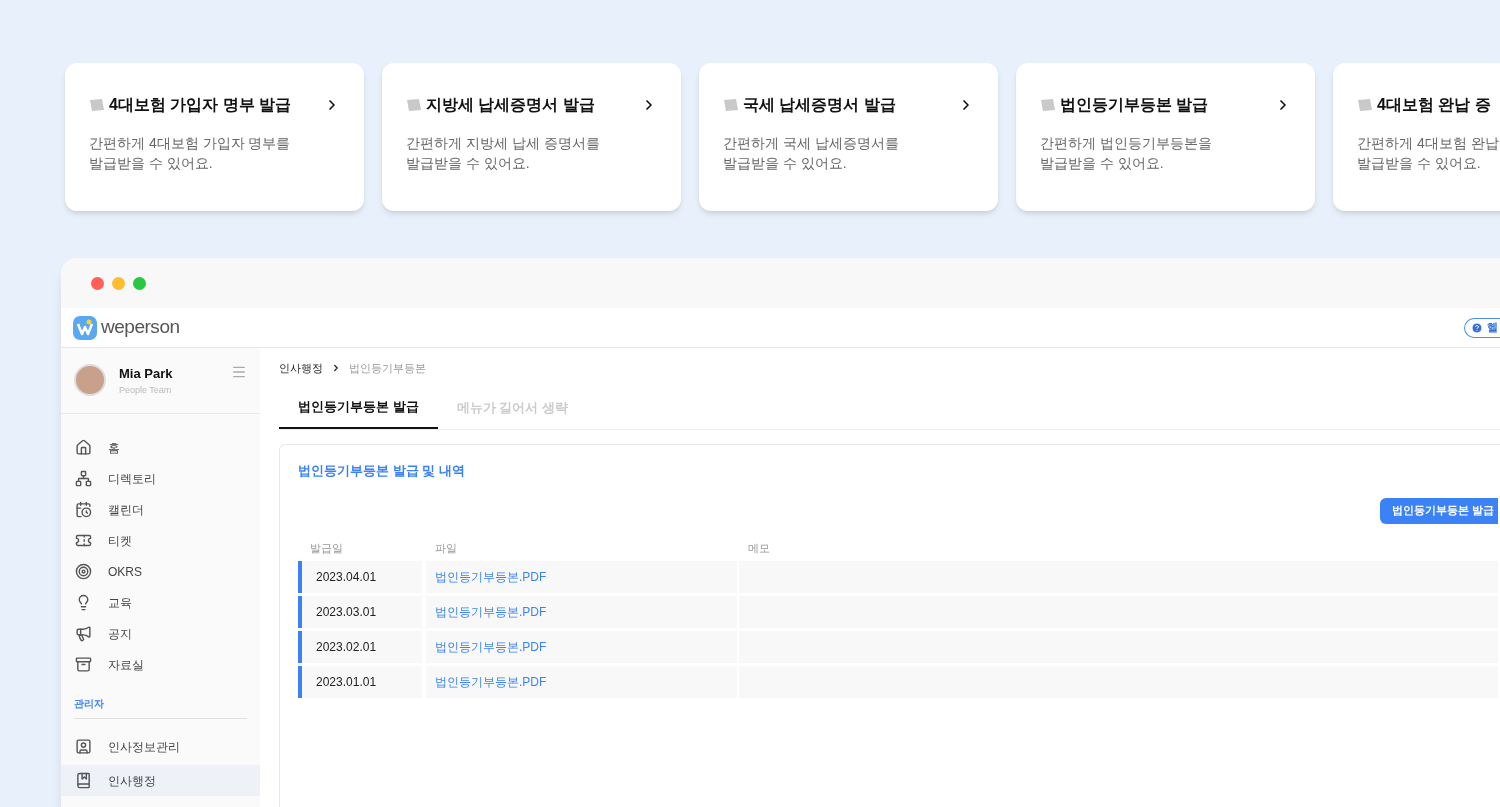 This screenshot has width=1500, height=807. What do you see at coordinates (382, 471) in the screenshot?
I see `panel-title: 법인등기부등본 발급 및 내역` at bounding box center [382, 471].